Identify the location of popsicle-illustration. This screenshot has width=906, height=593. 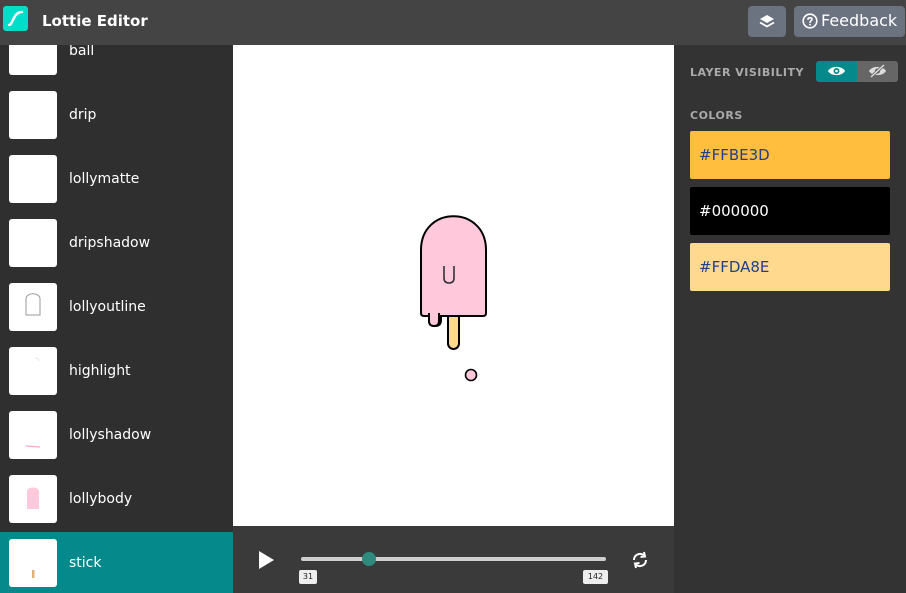
(453, 298).